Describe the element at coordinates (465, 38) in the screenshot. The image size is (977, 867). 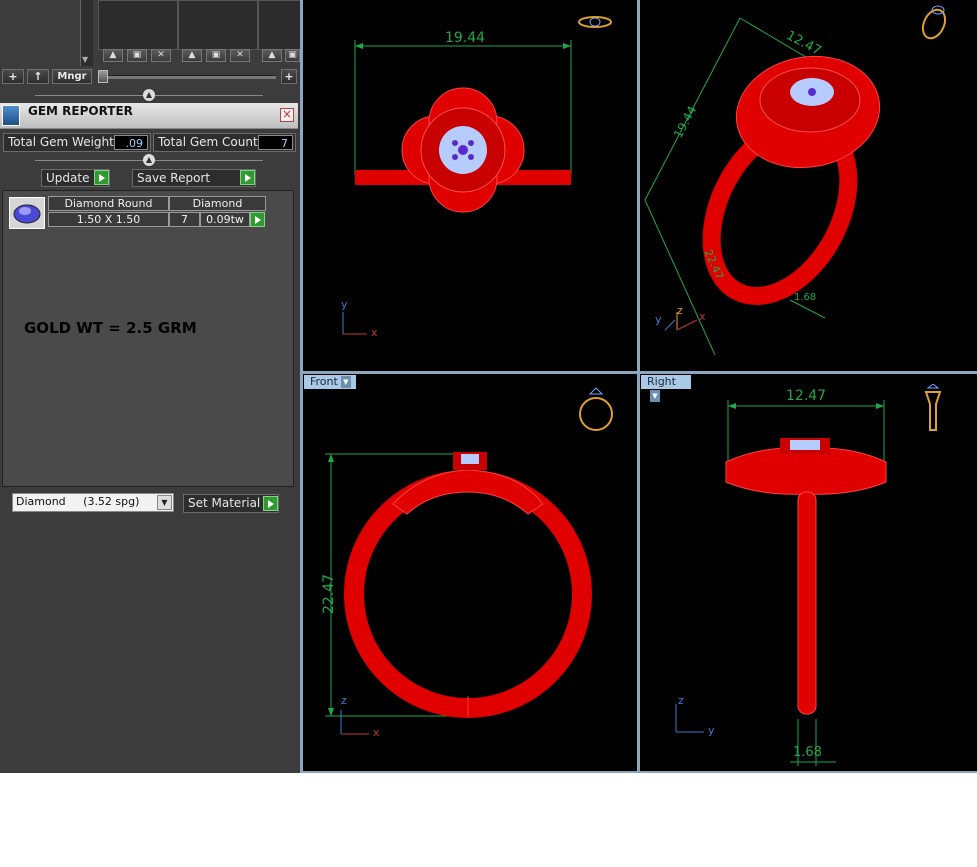
I see `top-dimension-label: 19.44` at that location.